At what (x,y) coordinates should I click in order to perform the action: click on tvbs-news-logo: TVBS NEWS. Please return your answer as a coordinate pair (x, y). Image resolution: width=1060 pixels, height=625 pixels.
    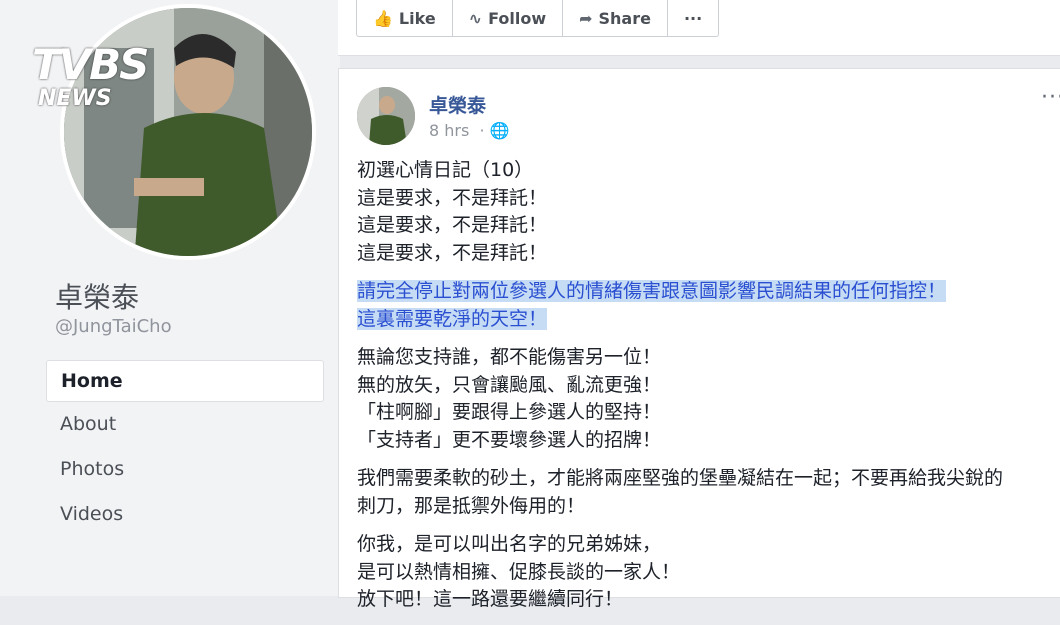
    Looking at the image, I should click on (112, 70).